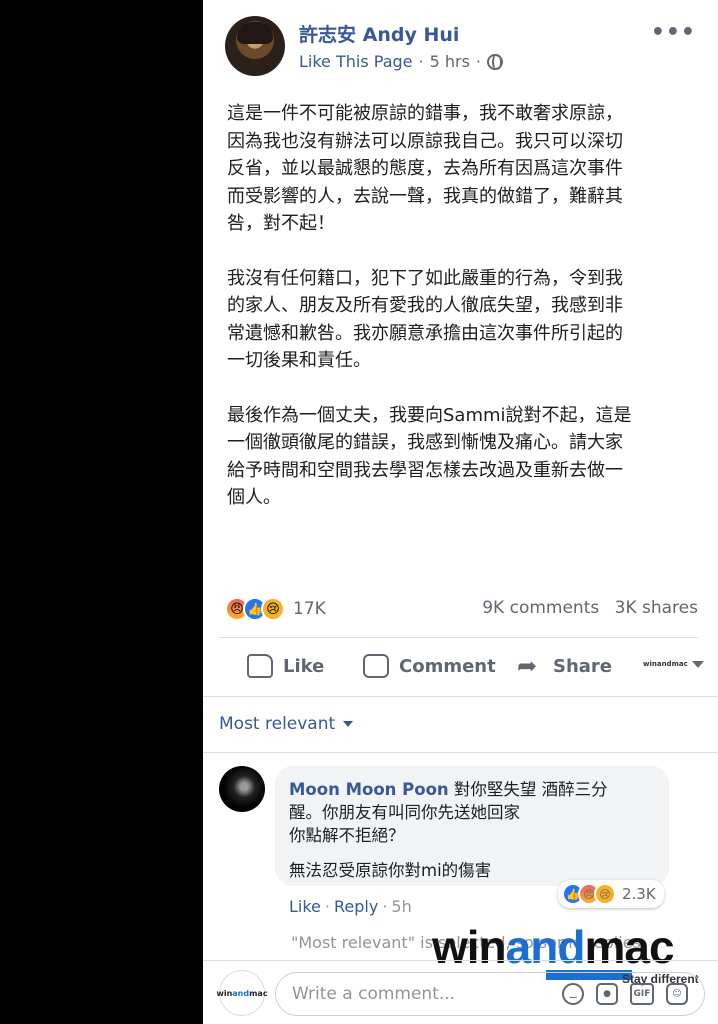  Describe the element at coordinates (277, 724) in the screenshot. I see `sort-label: Most relevant` at that location.